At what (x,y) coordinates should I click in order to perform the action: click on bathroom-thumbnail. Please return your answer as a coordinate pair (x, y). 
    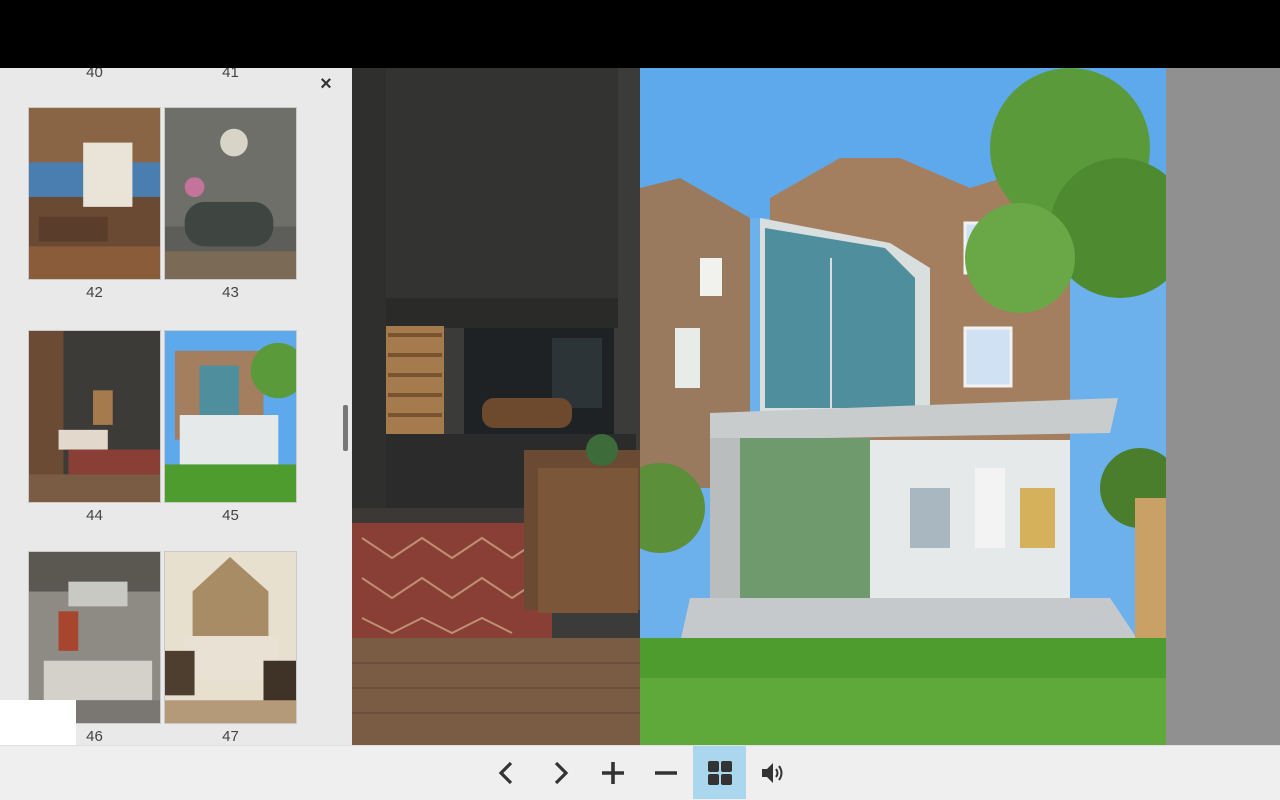
    Looking at the image, I should click on (230, 193).